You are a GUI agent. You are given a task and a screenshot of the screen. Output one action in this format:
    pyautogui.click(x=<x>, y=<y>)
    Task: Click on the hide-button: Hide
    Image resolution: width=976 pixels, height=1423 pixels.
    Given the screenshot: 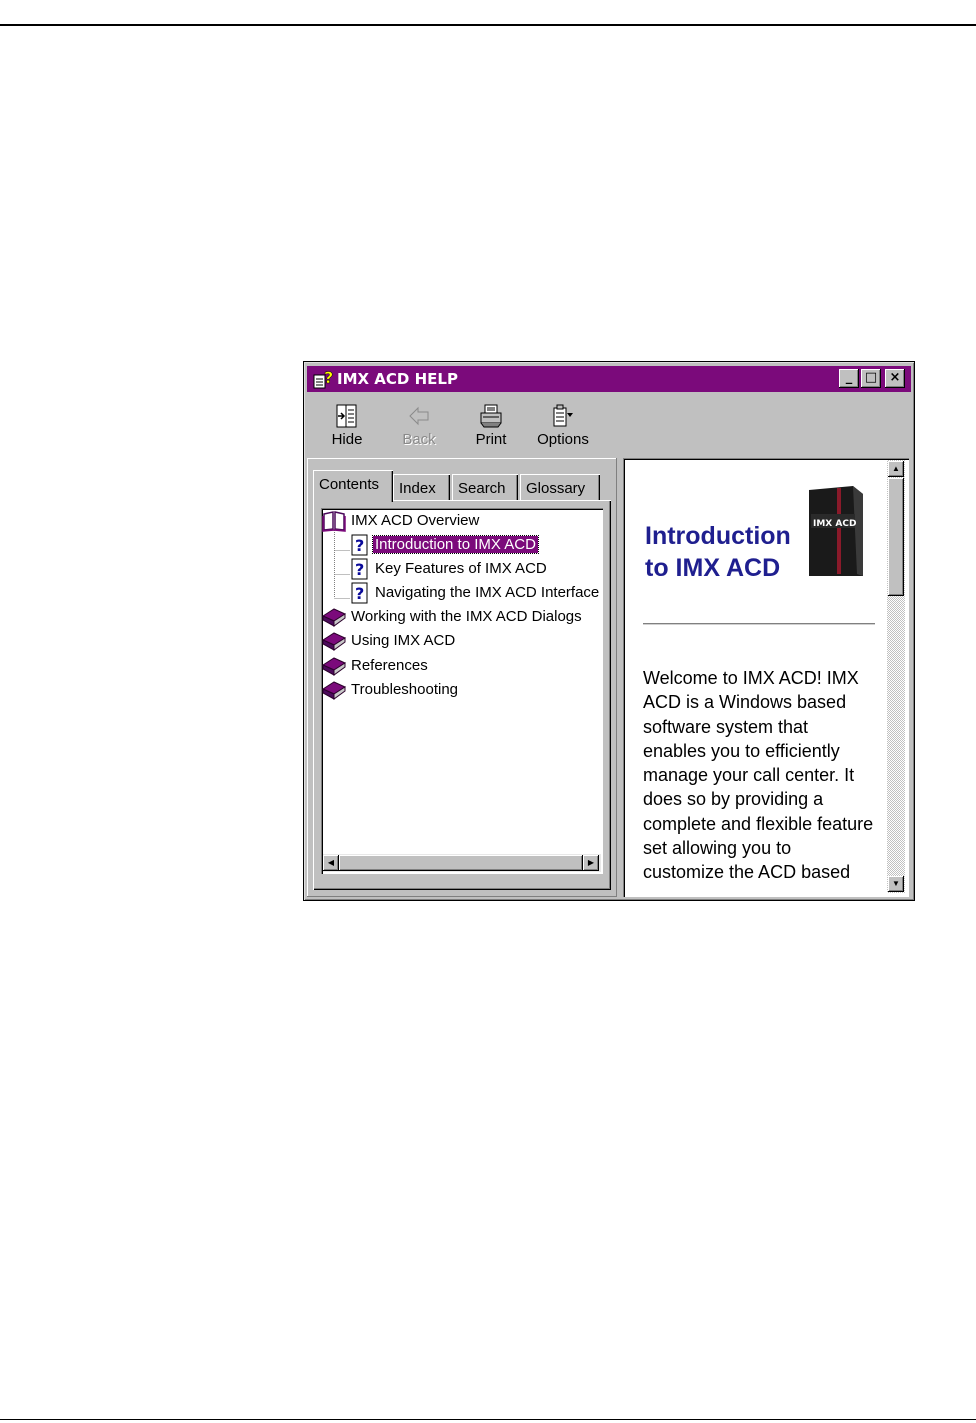 What is the action you would take?
    pyautogui.click(x=347, y=425)
    